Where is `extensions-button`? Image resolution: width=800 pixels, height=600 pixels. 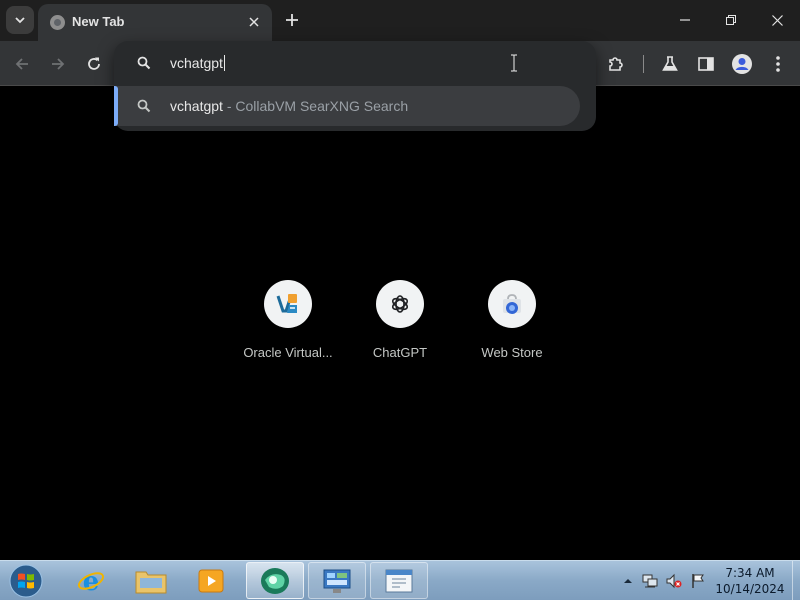
extensions-button is located at coordinates (616, 64).